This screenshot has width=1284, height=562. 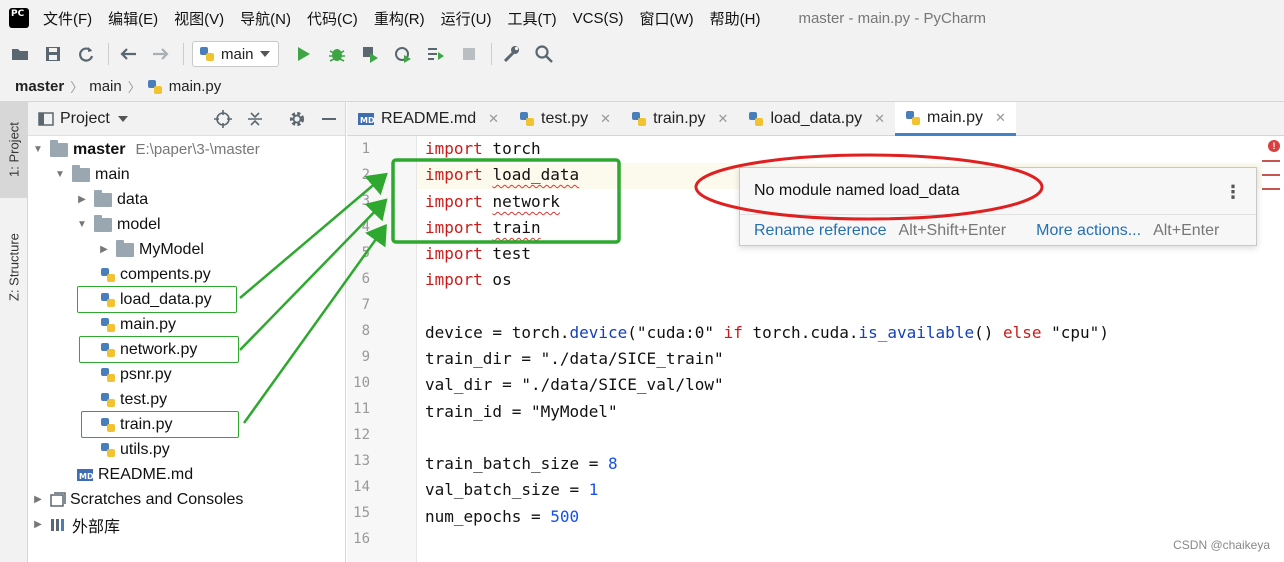 I want to click on tree-item-readme-md: MD README.md, so click(x=134, y=474).